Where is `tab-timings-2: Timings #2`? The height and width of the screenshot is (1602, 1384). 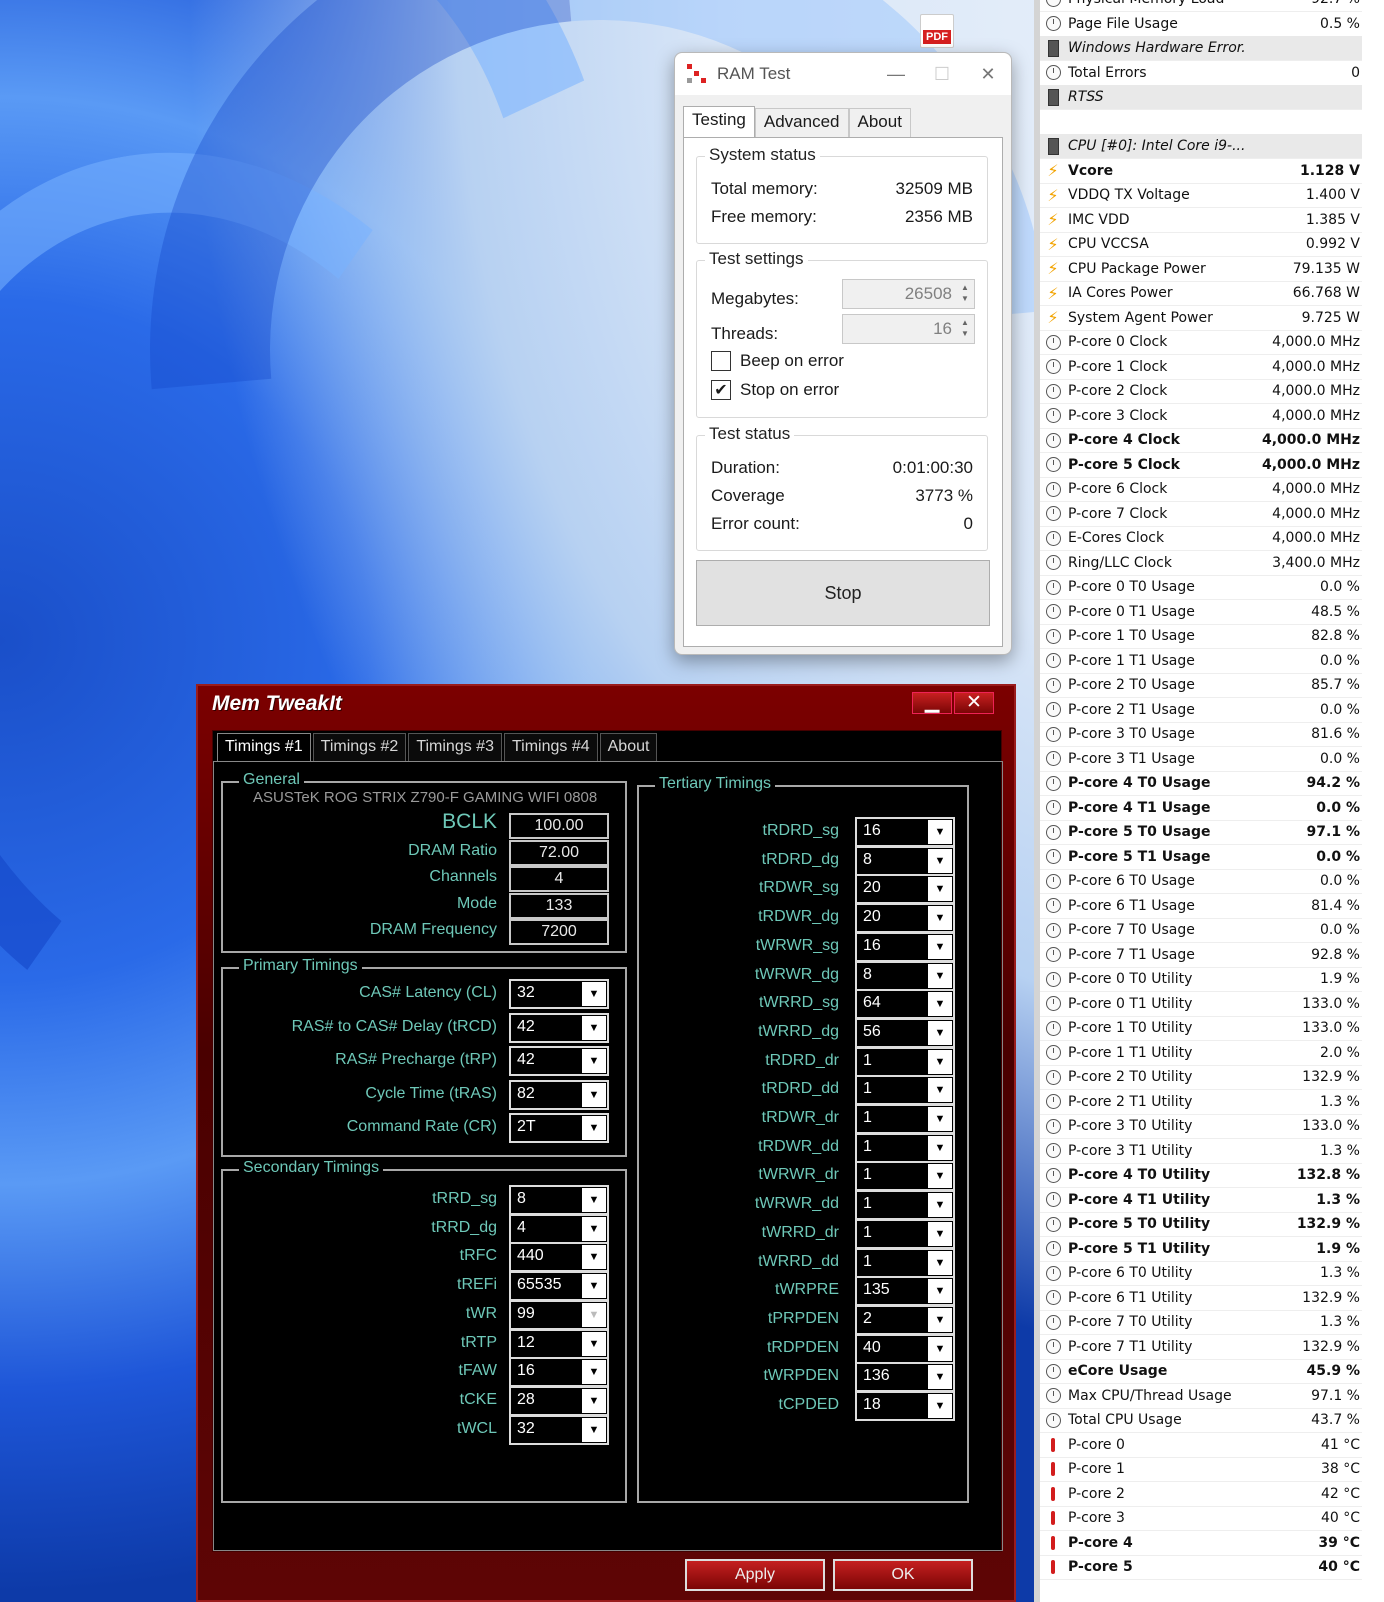 tab-timings-2: Timings #2 is located at coordinates (359, 747).